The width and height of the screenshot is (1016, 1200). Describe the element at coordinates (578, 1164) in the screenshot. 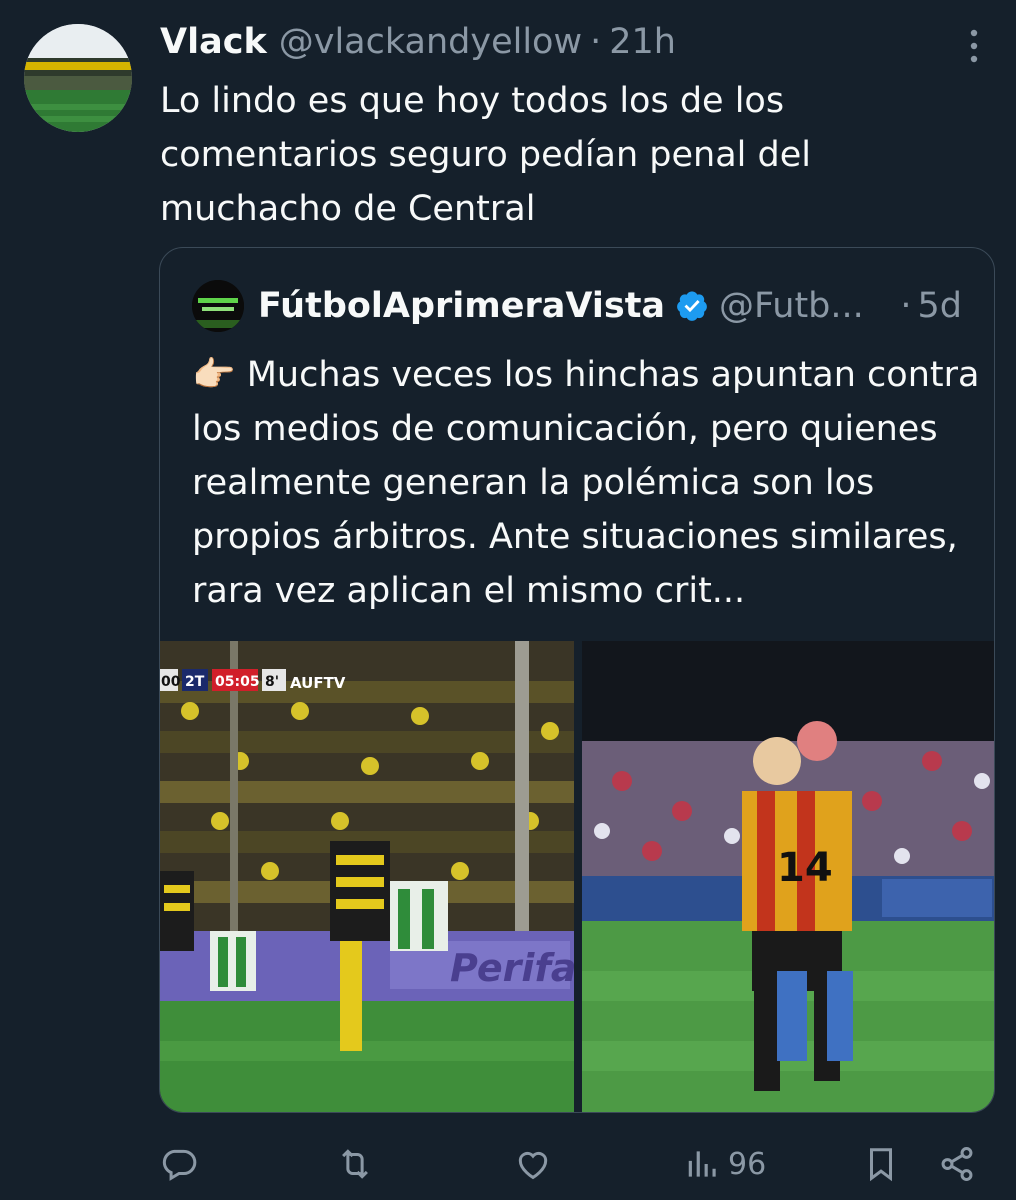

I see `tweet-actions: 96` at that location.